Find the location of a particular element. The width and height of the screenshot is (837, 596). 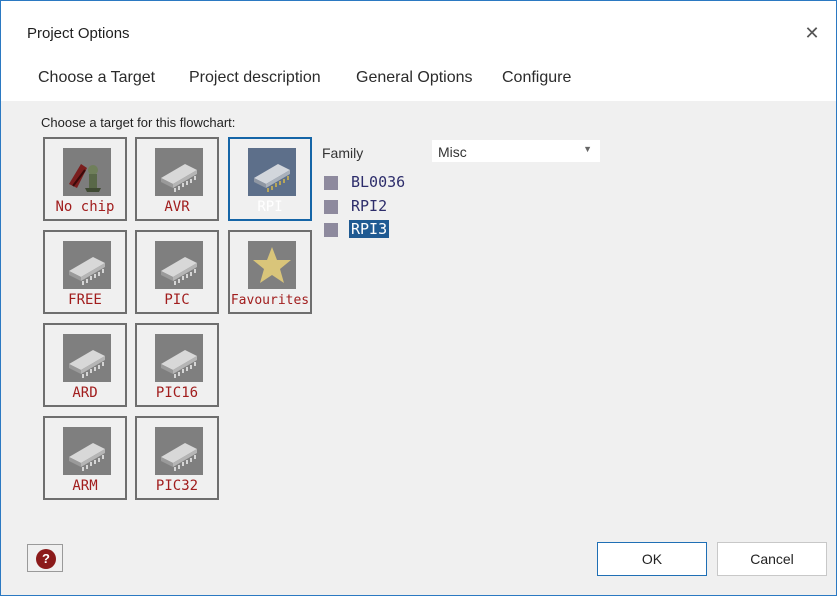

chip-name: RPI3 is located at coordinates (369, 229).